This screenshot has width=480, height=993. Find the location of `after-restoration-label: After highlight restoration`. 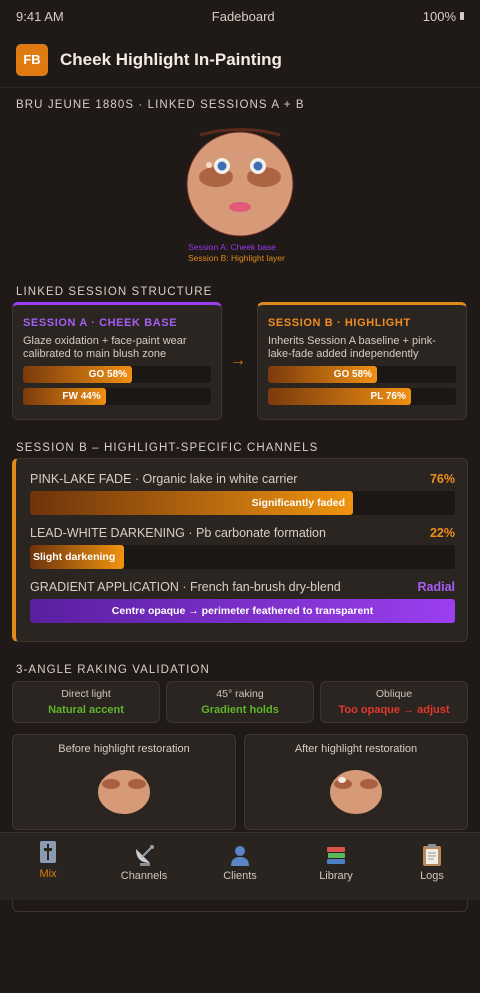

after-restoration-label: After highlight restoration is located at coordinates (356, 749).